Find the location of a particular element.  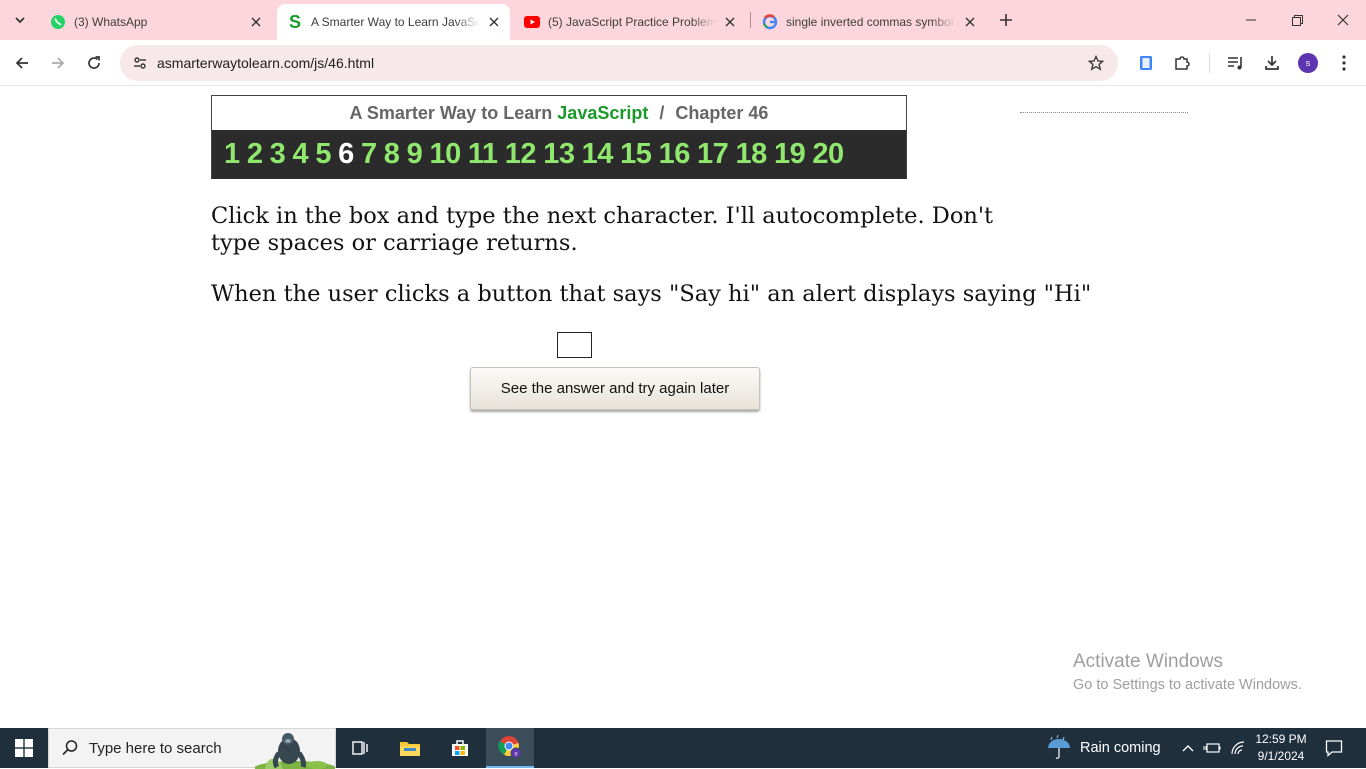

exercise-number-link: 4 is located at coordinates (300, 154).